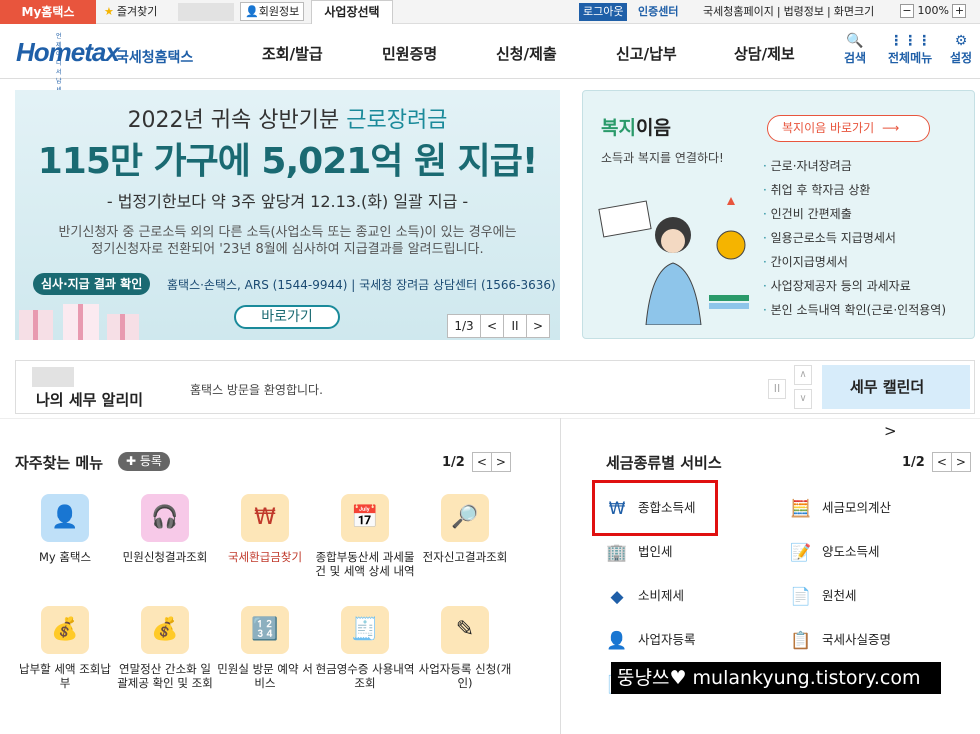 Image resolution: width=980 pixels, height=734 pixels. Describe the element at coordinates (287, 201) in the screenshot. I see `banner-subtitle: - 법정기한보다 약 3주 앞당겨 12.13.(화) 일괄 지급 -` at that location.